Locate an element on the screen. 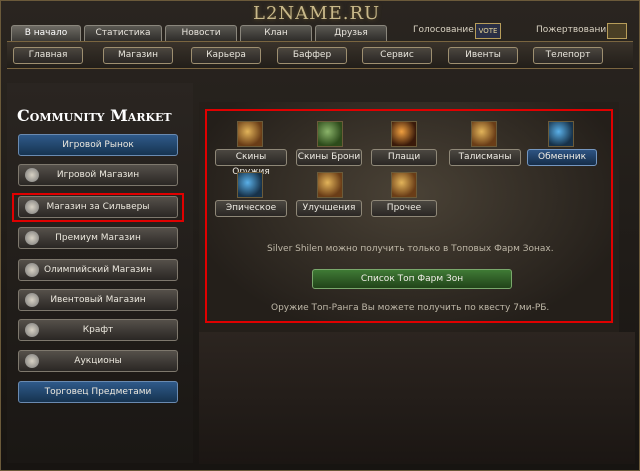 The height and width of the screenshot is (471, 640). donate-icon is located at coordinates (617, 31).